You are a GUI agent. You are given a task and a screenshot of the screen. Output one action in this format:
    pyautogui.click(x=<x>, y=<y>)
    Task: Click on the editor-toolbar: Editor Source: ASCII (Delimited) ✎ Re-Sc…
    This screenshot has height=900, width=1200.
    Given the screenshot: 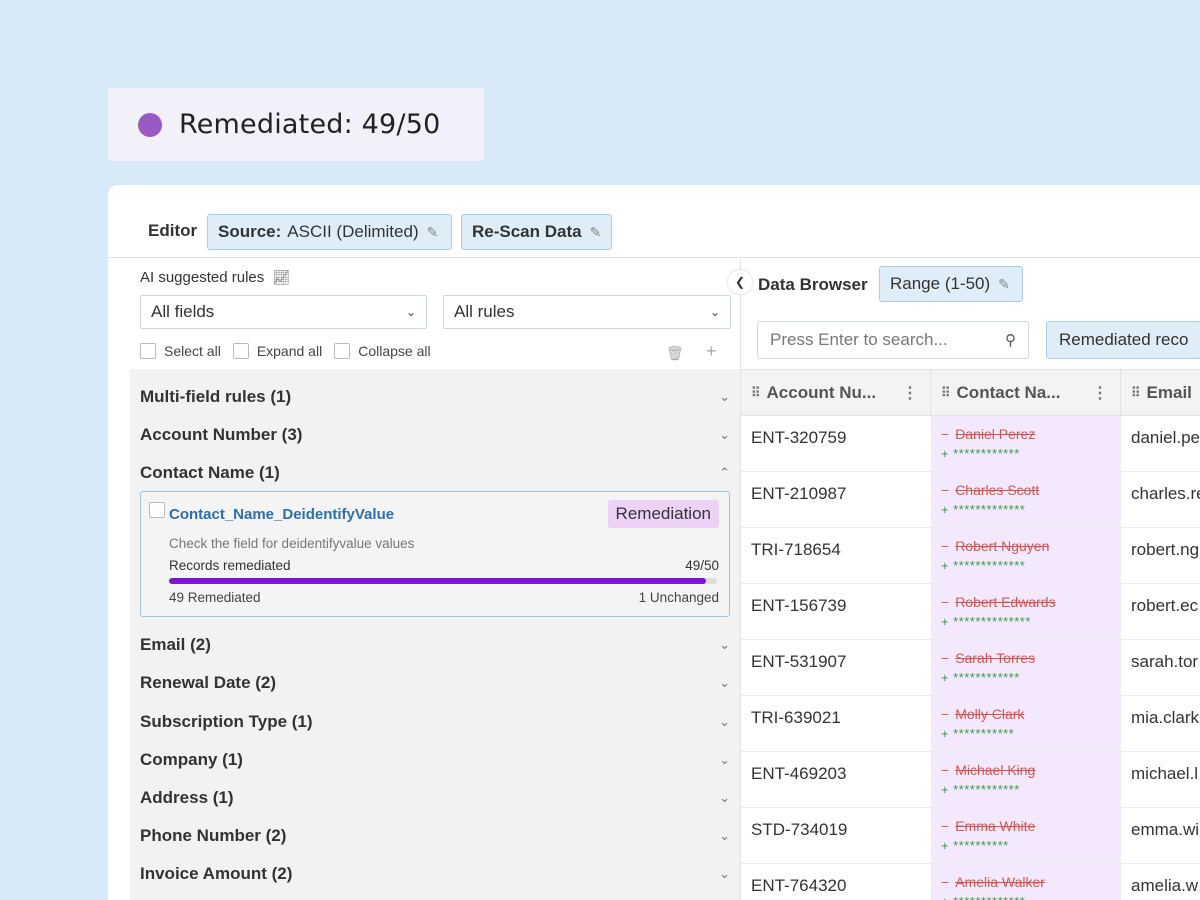 What is the action you would take?
    pyautogui.click(x=654, y=221)
    